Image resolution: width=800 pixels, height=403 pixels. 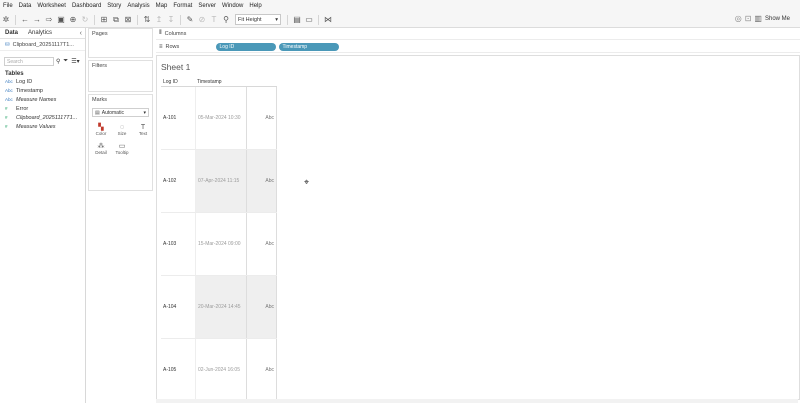 I want to click on comment-icon: ◎, so click(x=738, y=18).